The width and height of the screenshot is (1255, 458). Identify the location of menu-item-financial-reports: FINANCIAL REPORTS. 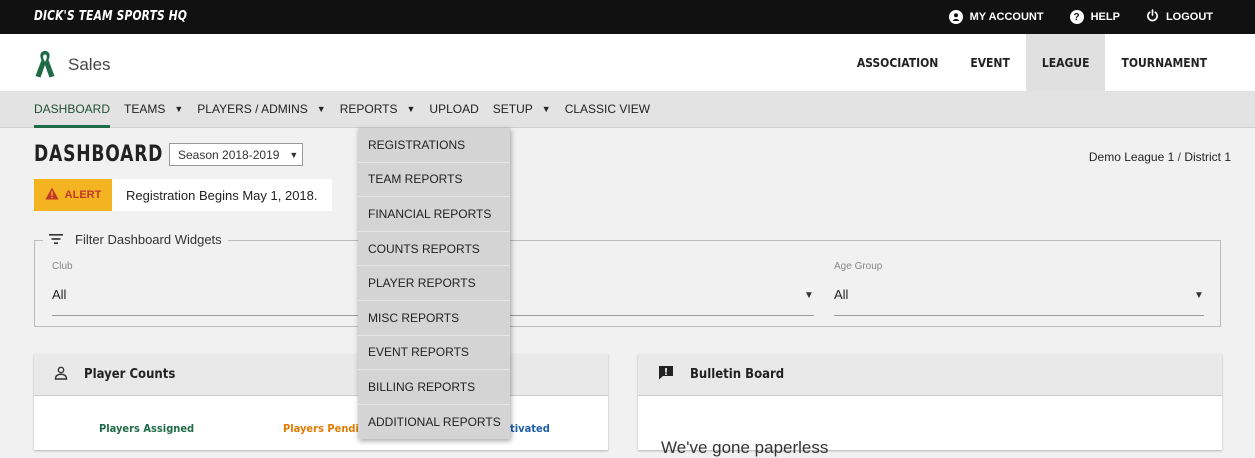
(434, 214).